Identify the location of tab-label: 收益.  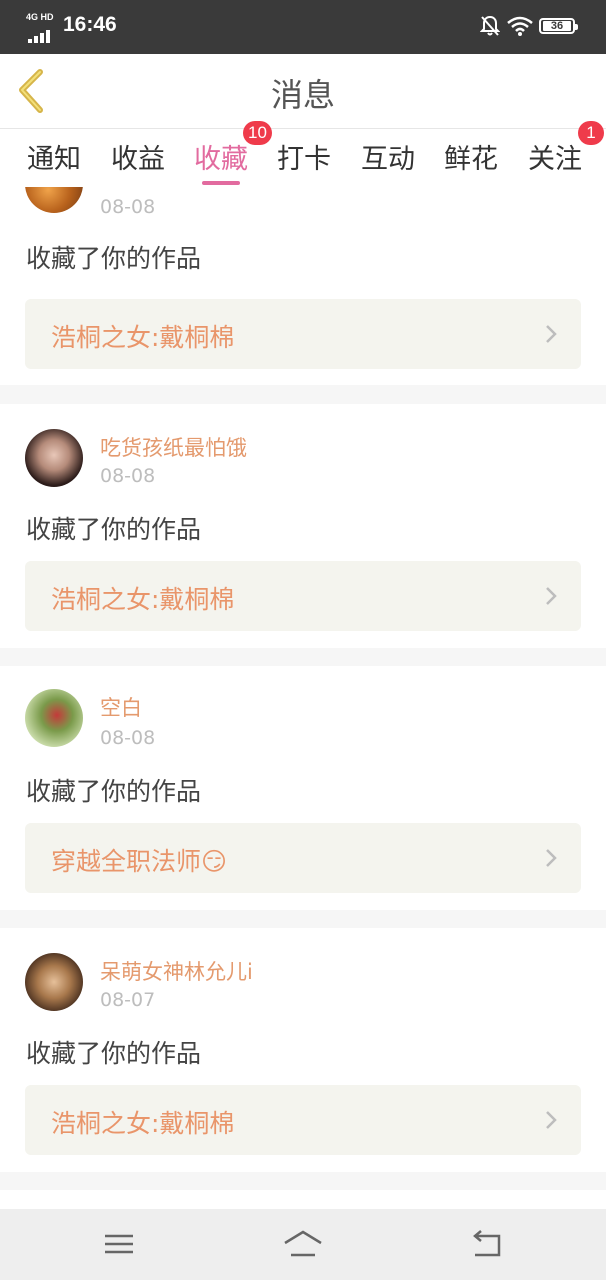
(138, 159).